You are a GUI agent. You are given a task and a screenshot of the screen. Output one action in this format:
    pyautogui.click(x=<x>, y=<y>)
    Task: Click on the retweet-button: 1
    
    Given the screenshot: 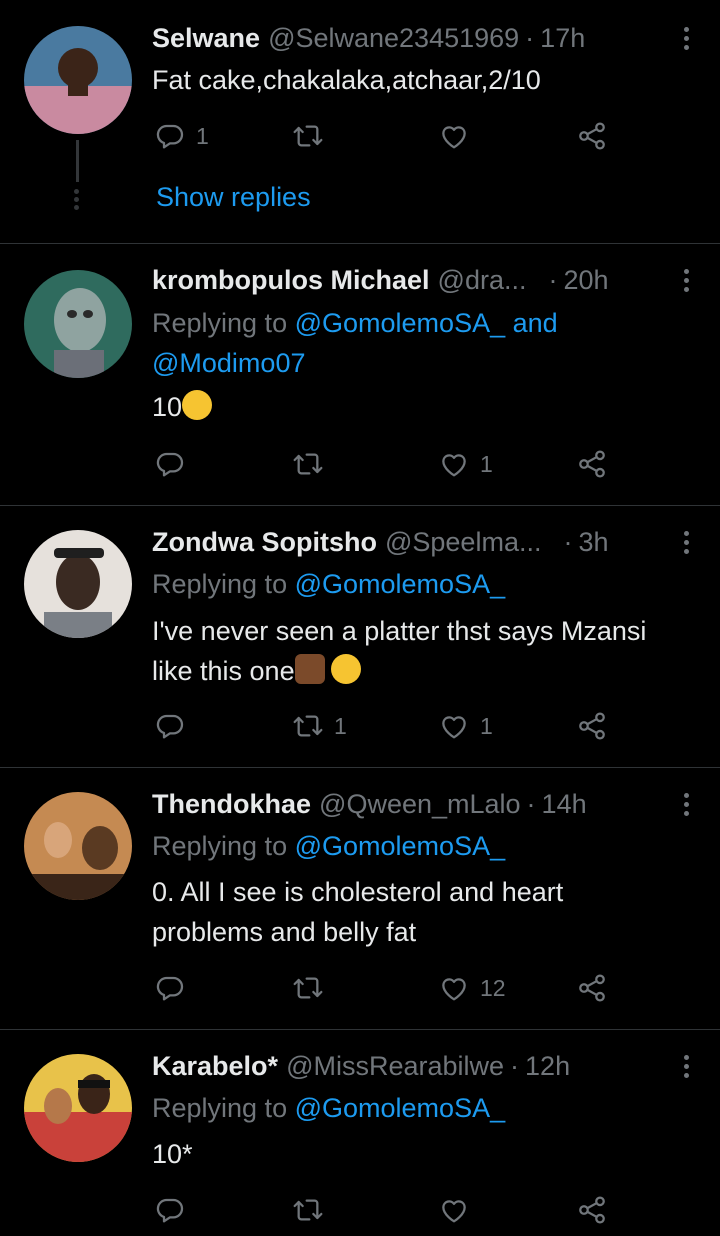 What is the action you would take?
    pyautogui.click(x=319, y=726)
    